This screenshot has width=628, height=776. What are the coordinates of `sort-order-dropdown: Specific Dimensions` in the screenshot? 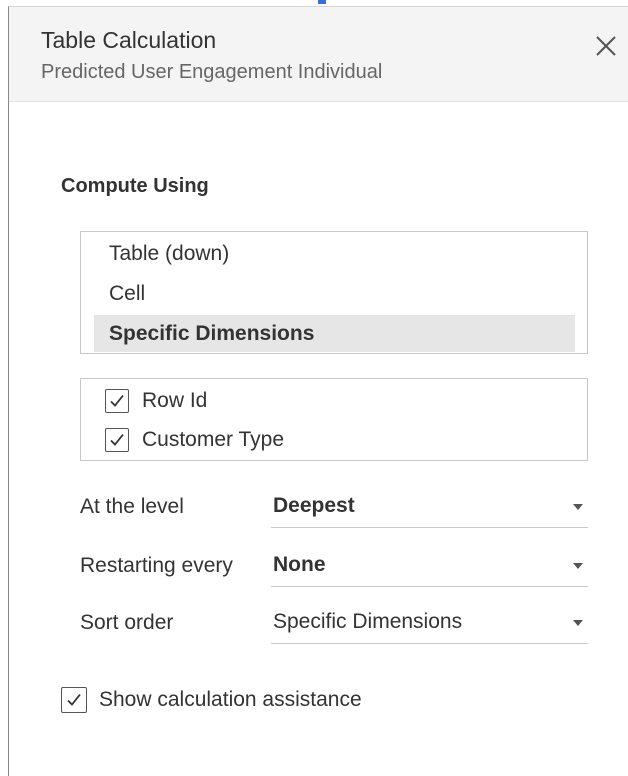 It's located at (429, 624).